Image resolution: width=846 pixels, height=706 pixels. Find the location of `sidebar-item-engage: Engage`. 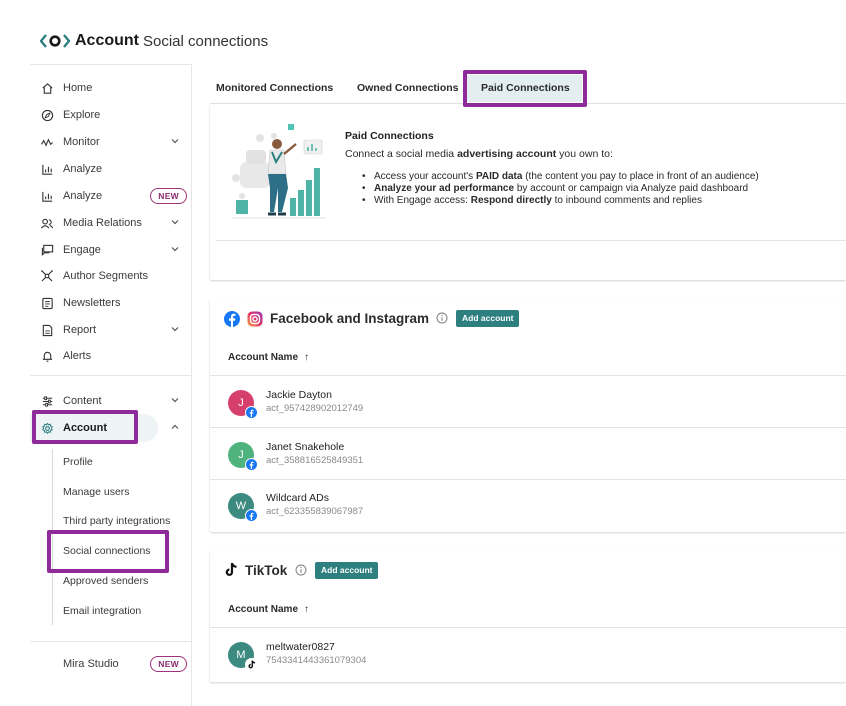

sidebar-item-engage: Engage is located at coordinates (111, 250).